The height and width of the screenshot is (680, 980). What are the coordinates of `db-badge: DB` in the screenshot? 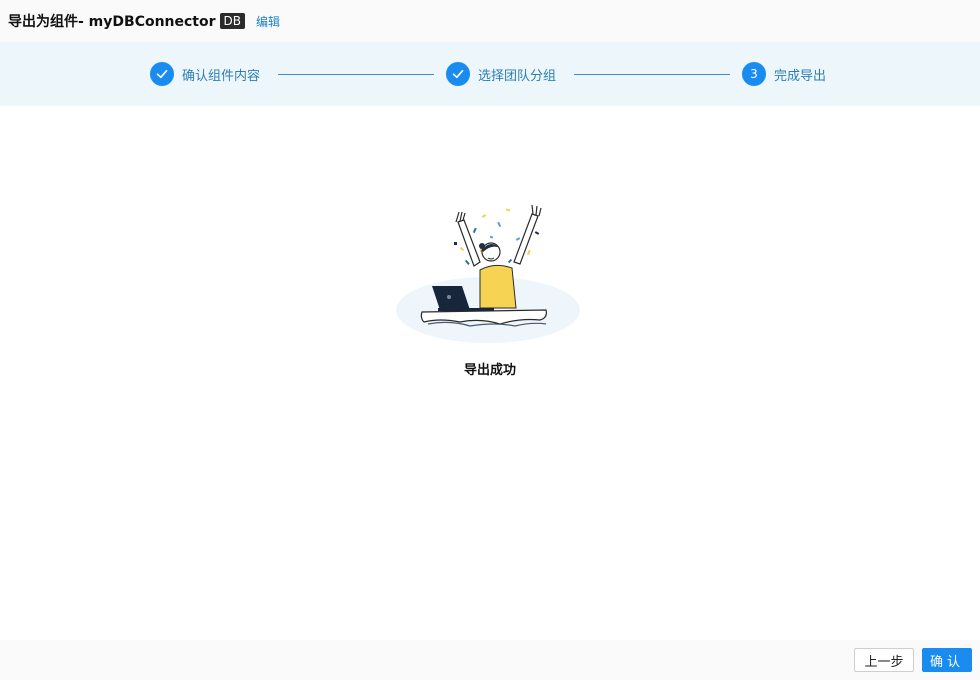 It's located at (232, 21).